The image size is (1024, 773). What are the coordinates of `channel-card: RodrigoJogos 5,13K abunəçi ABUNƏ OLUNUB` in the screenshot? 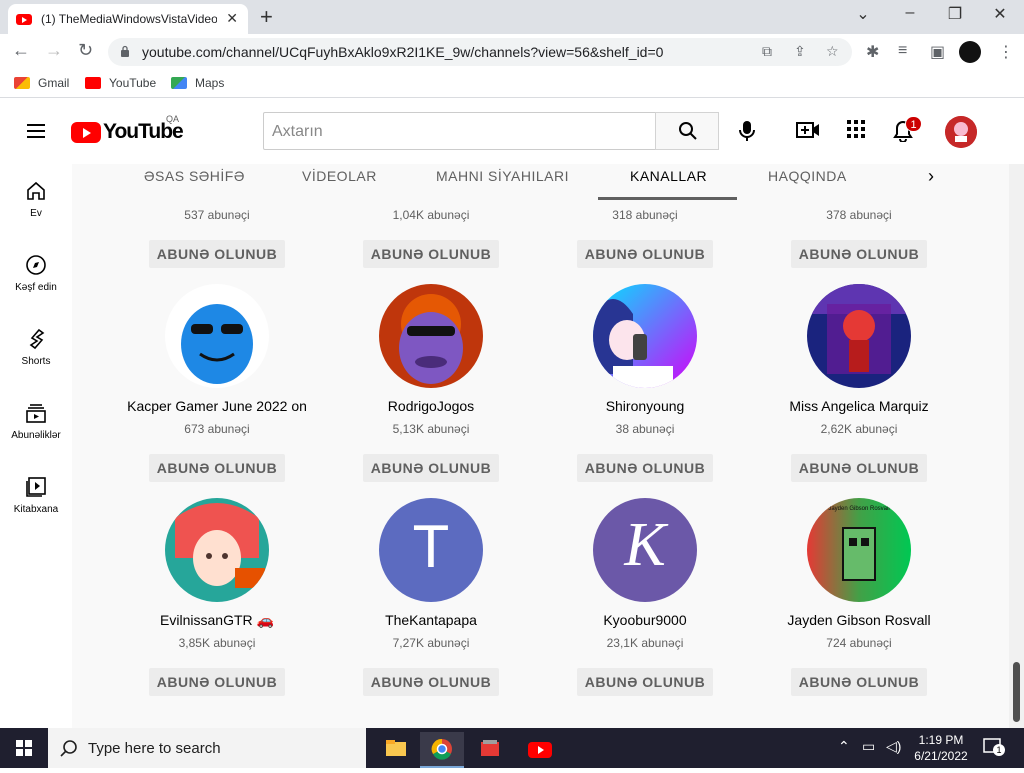 It's located at (431, 383).